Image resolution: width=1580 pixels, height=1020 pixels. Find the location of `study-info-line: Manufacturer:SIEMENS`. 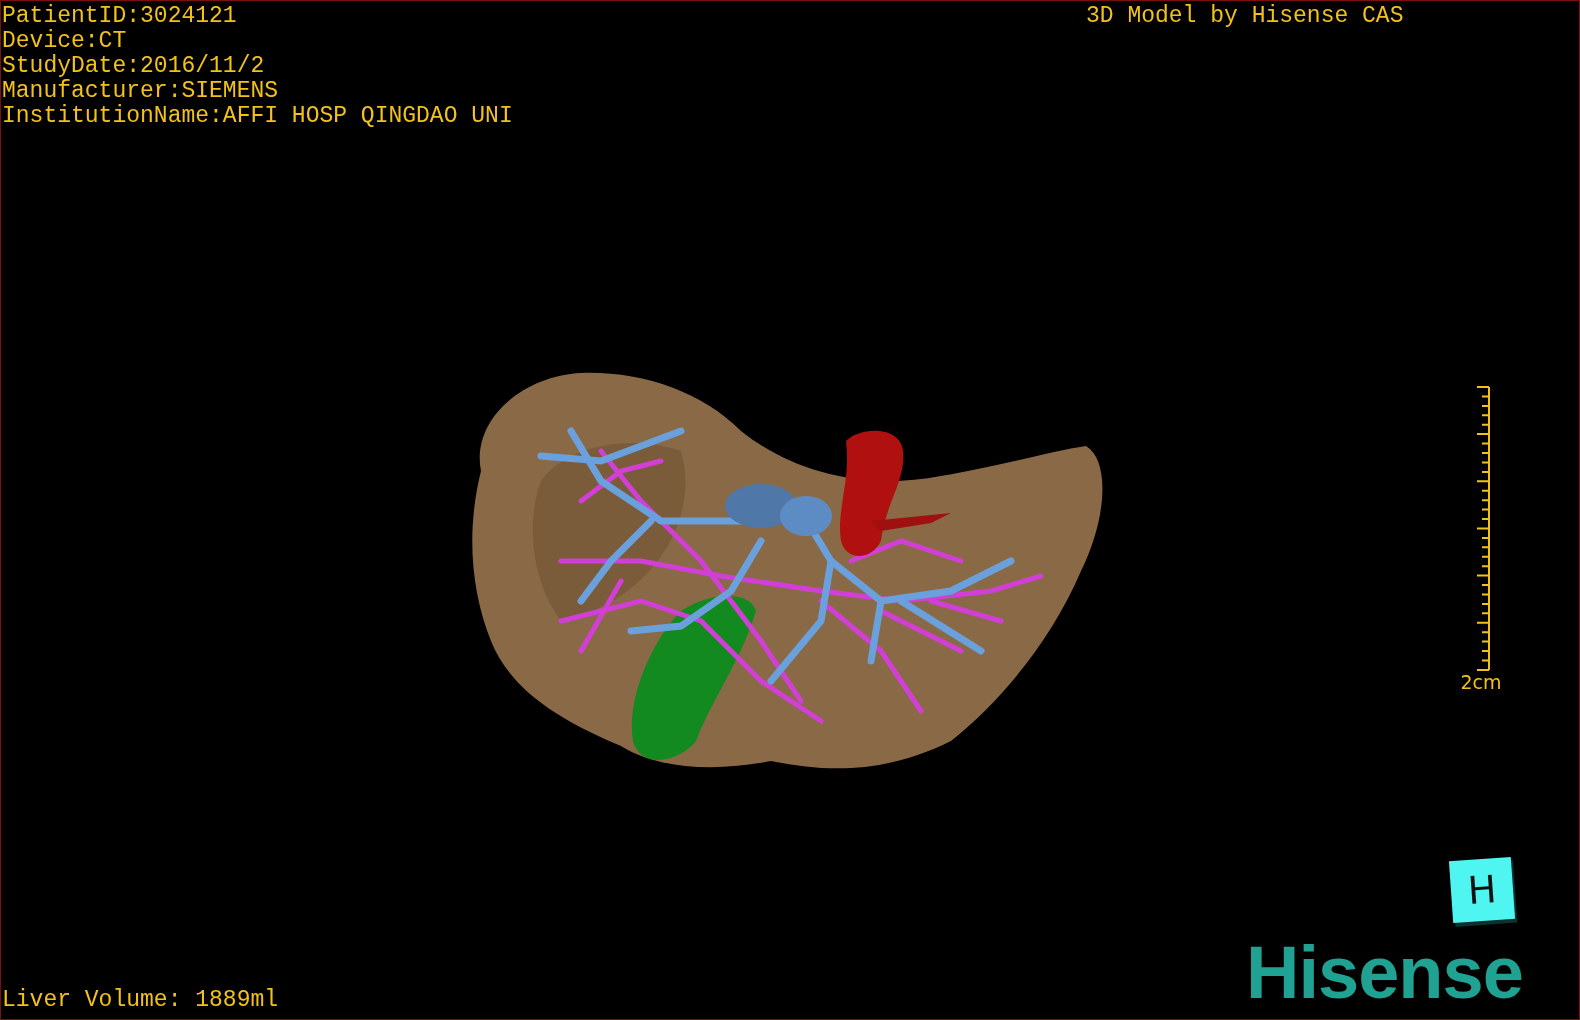

study-info-line: Manufacturer:SIEMENS is located at coordinates (140, 91).